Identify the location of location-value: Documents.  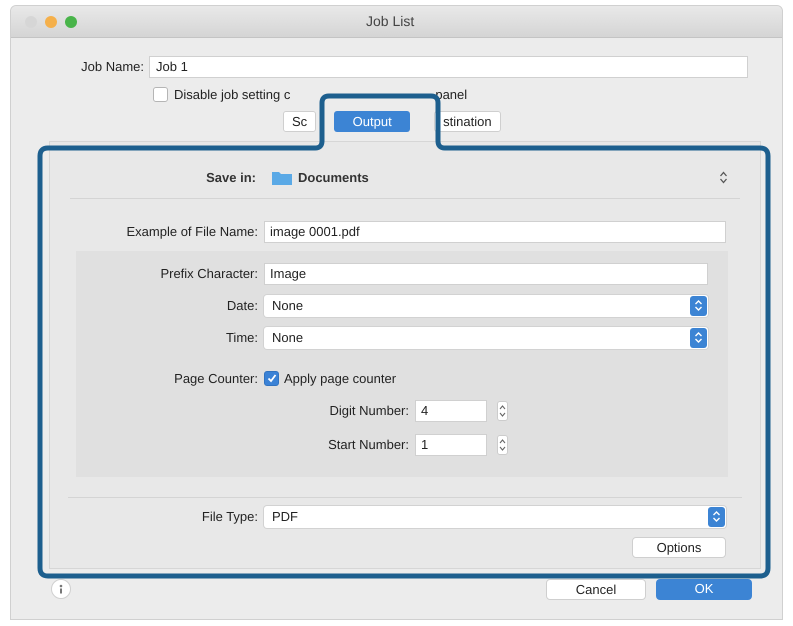
(333, 177).